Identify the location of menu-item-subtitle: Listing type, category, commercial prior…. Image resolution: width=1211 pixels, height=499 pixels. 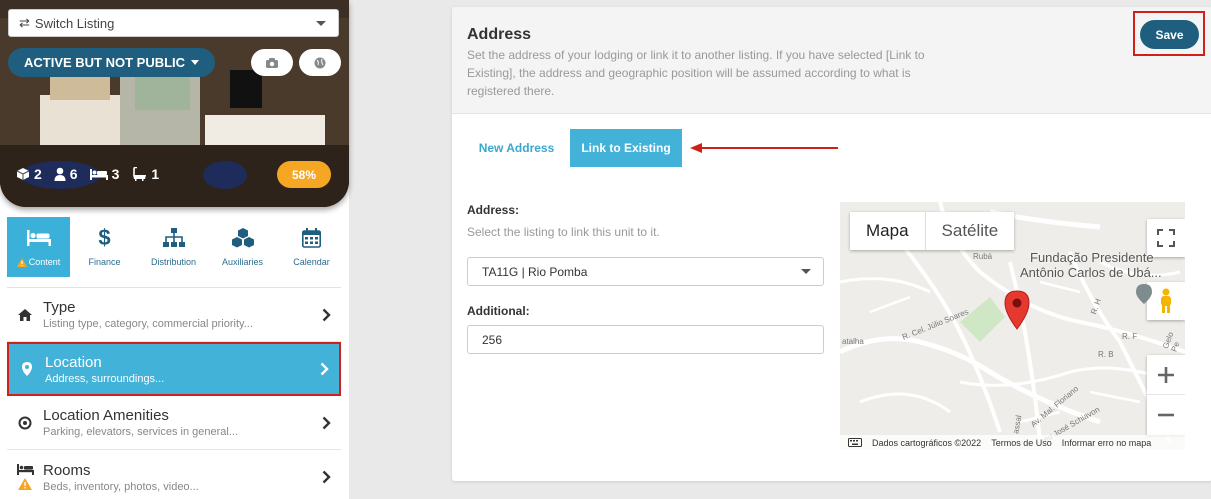
(148, 324).